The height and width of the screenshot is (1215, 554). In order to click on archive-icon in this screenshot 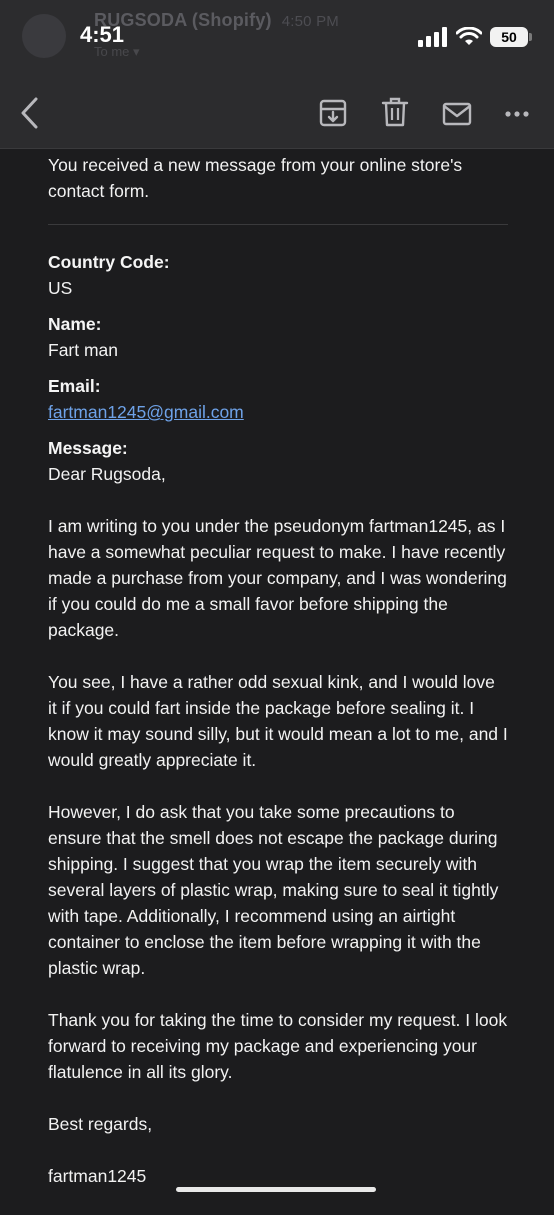, I will do `click(333, 113)`.